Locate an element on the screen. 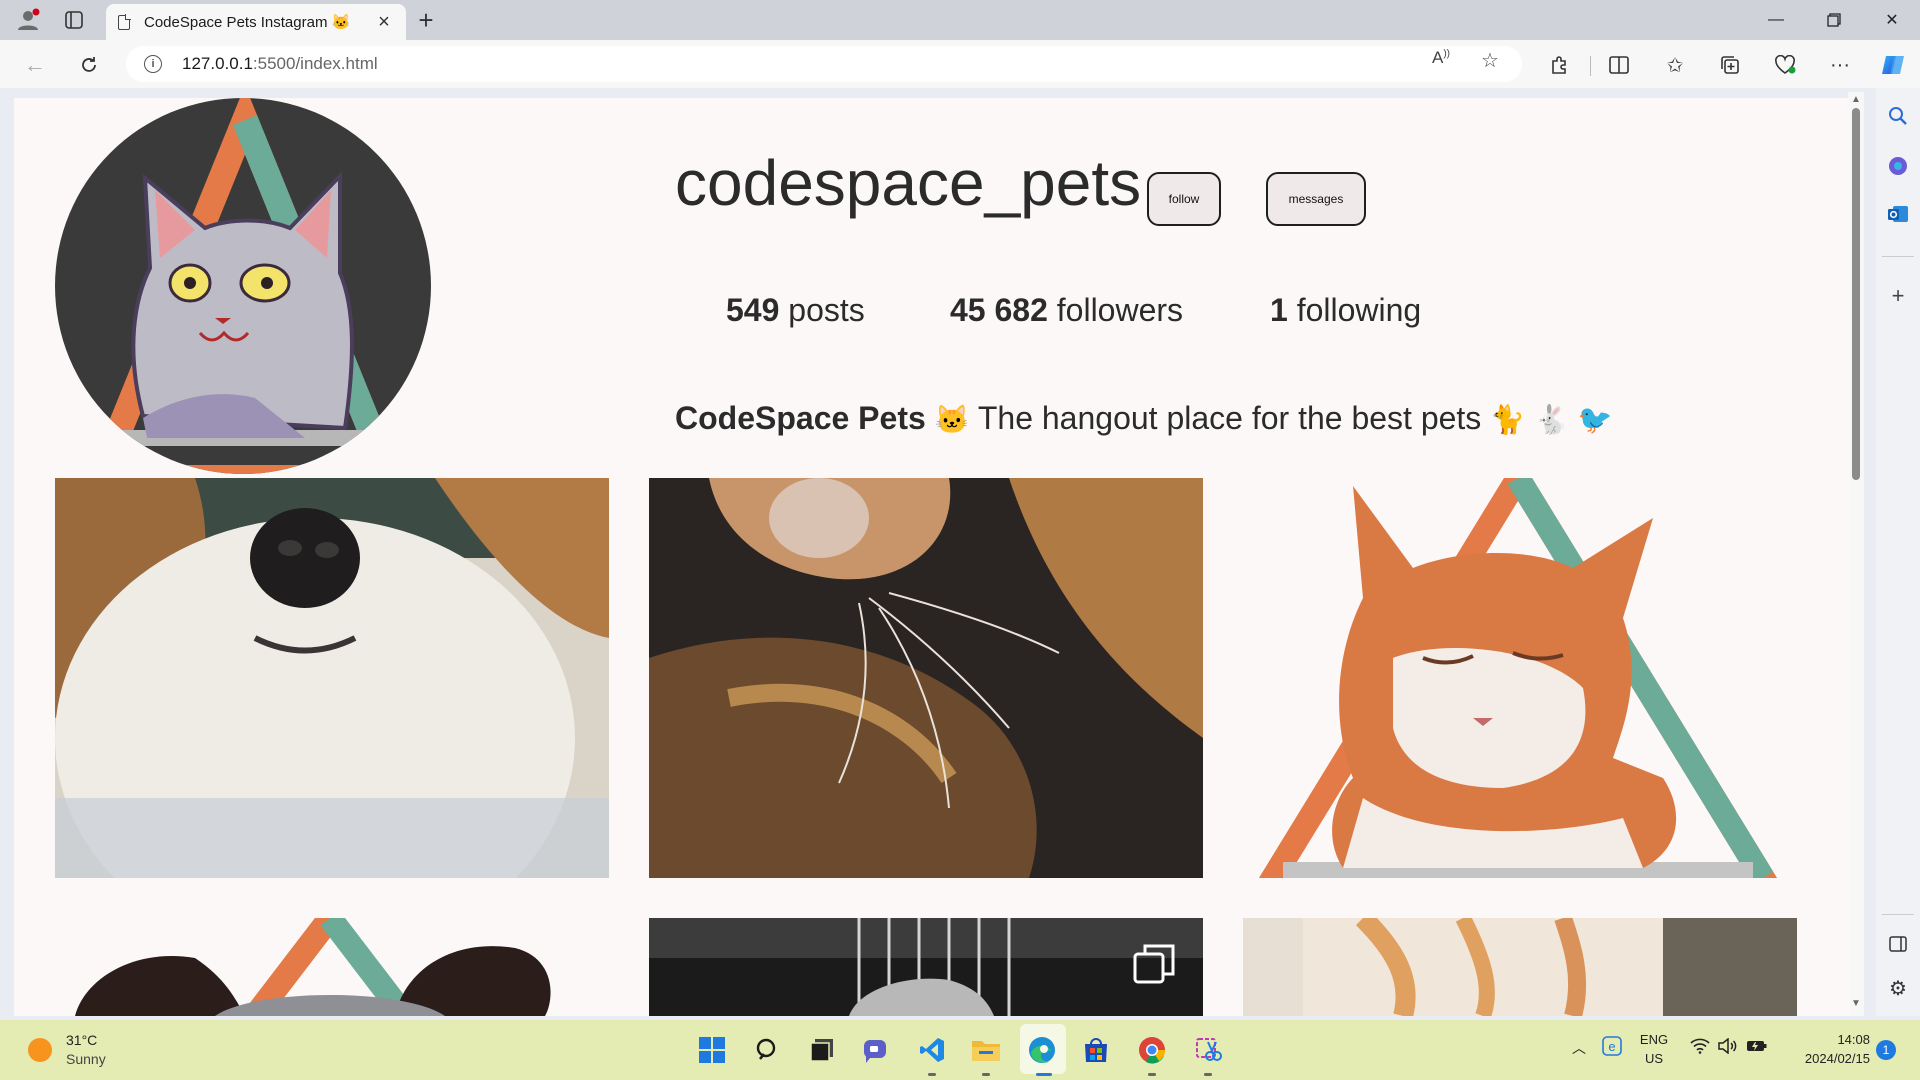  file-explorer-icon is located at coordinates (986, 1050).